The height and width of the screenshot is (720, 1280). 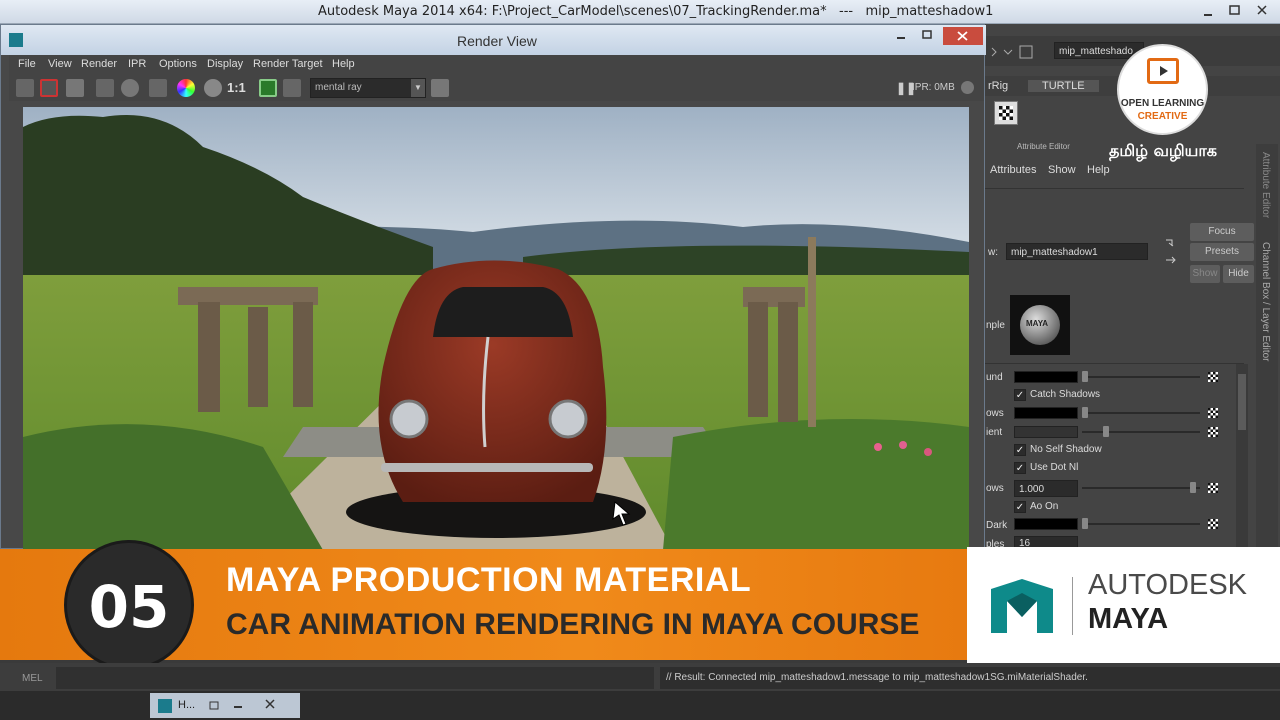 I want to click on ae-scrollbar-thumb, so click(x=1242, y=402).